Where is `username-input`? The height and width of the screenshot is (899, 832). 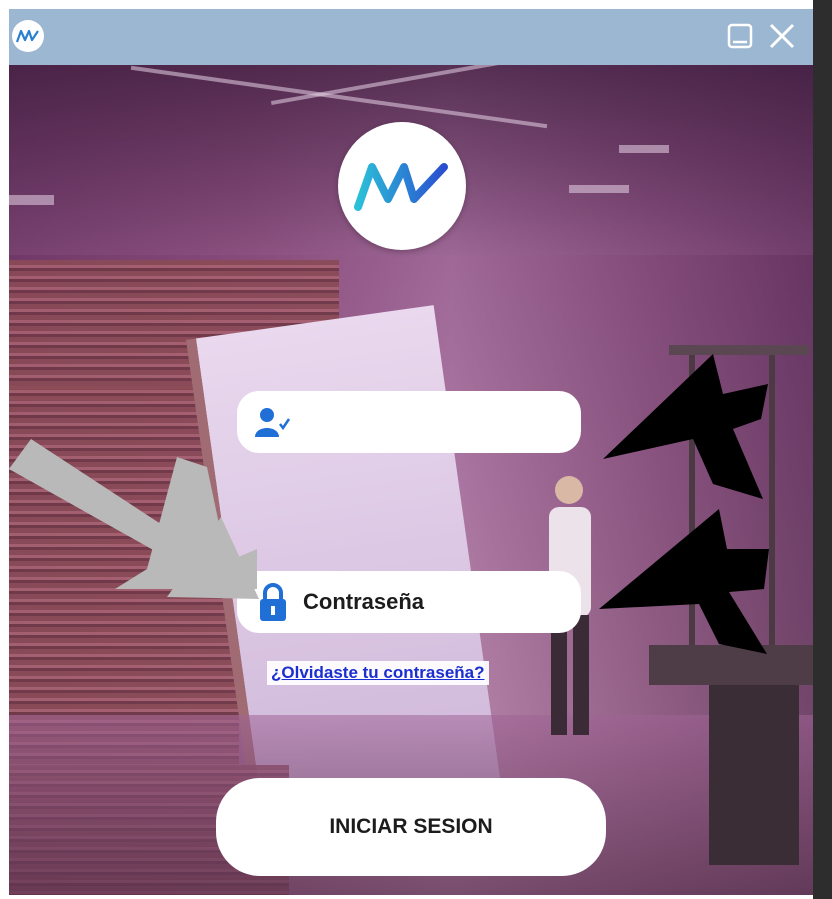
username-input is located at coordinates (423, 422).